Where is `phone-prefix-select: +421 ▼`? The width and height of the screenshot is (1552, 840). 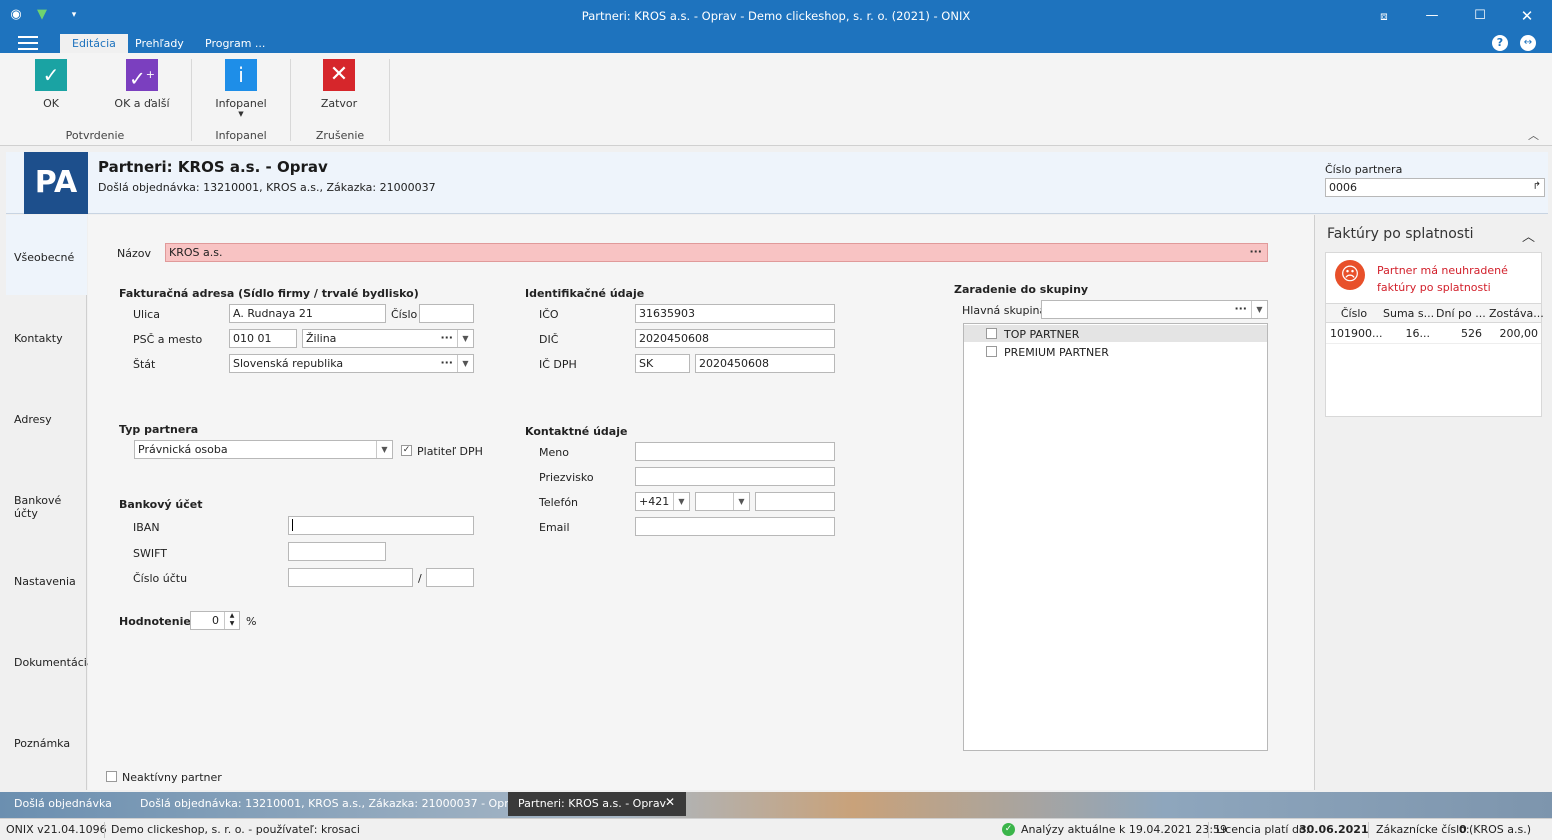 phone-prefix-select: +421 ▼ is located at coordinates (662, 501).